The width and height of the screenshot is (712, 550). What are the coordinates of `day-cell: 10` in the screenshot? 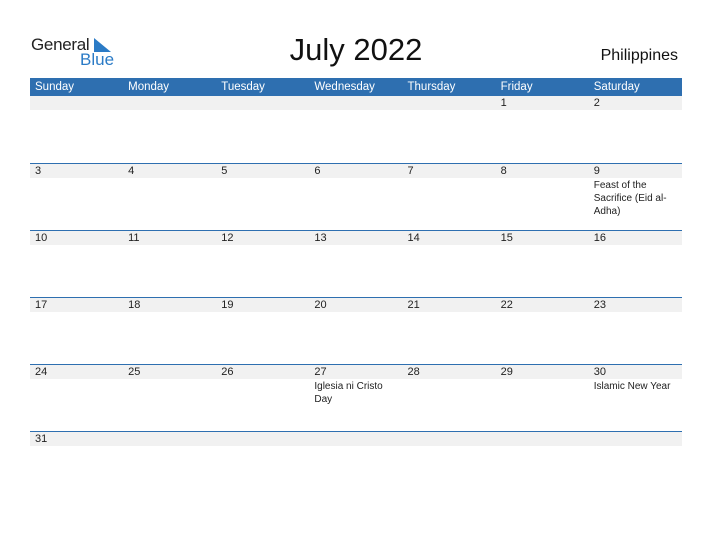 It's located at (77, 264).